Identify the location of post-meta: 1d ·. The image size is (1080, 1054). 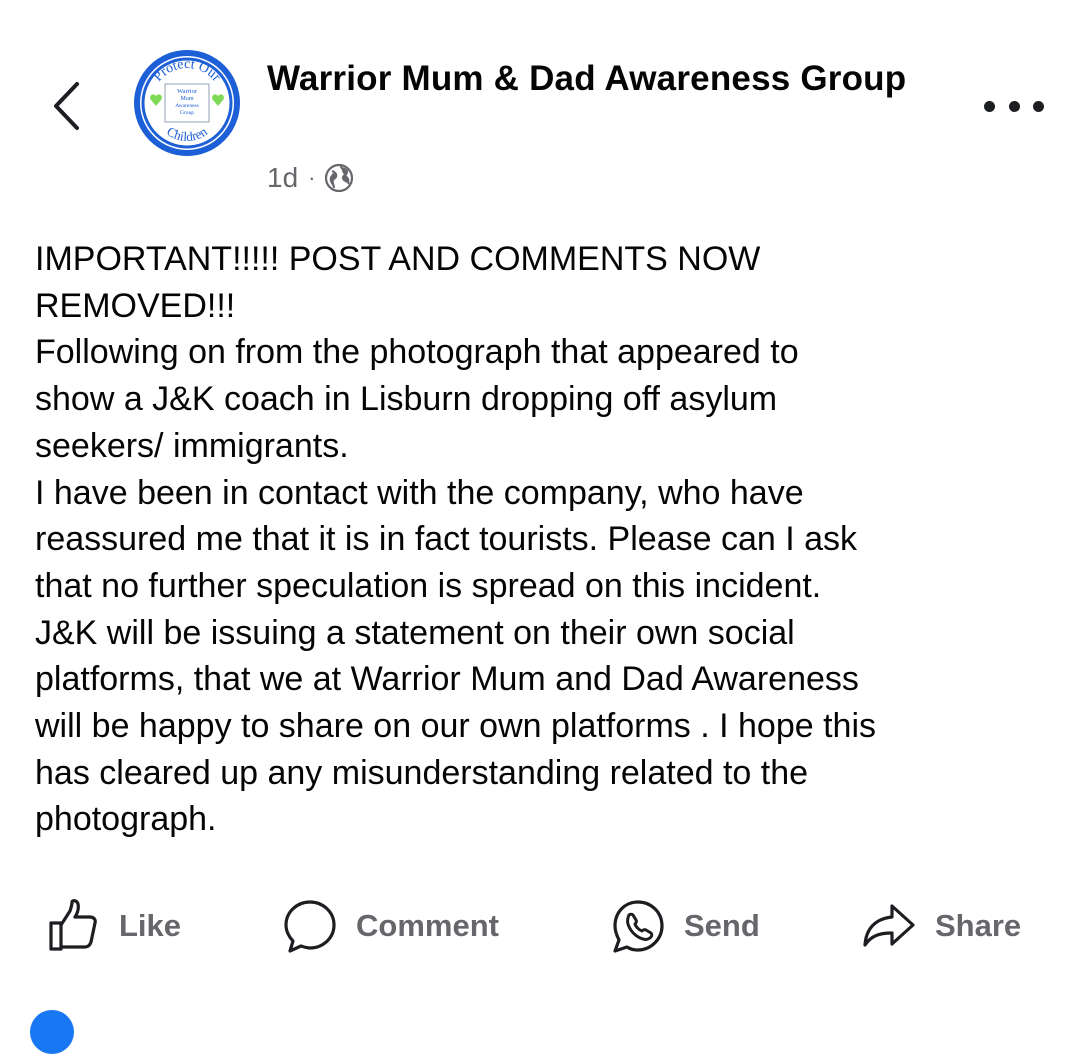
(310, 178).